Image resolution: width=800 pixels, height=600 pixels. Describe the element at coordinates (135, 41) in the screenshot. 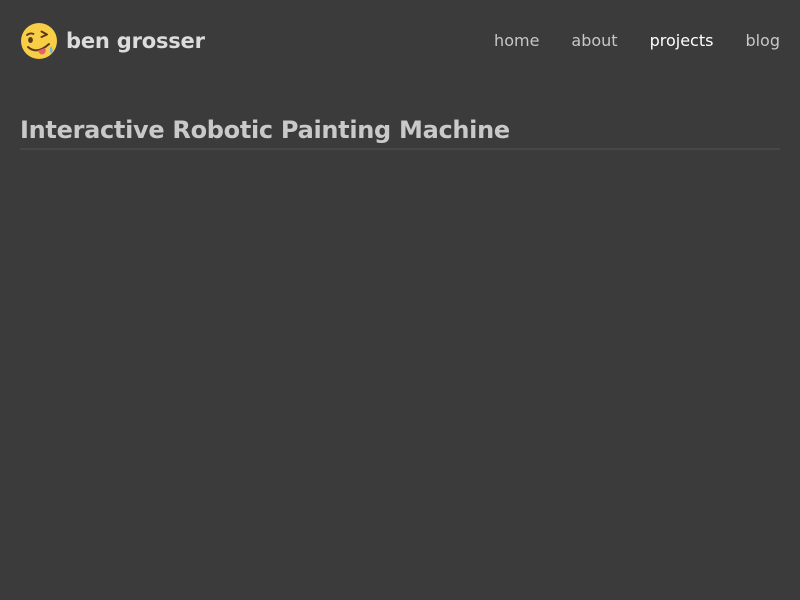

I see `site-name: ben grosser` at that location.